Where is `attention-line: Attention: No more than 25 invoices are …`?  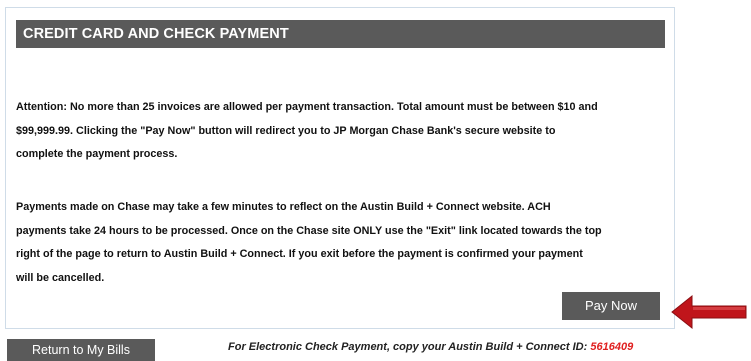
attention-line: Attention: No more than 25 invoices are … is located at coordinates (307, 107).